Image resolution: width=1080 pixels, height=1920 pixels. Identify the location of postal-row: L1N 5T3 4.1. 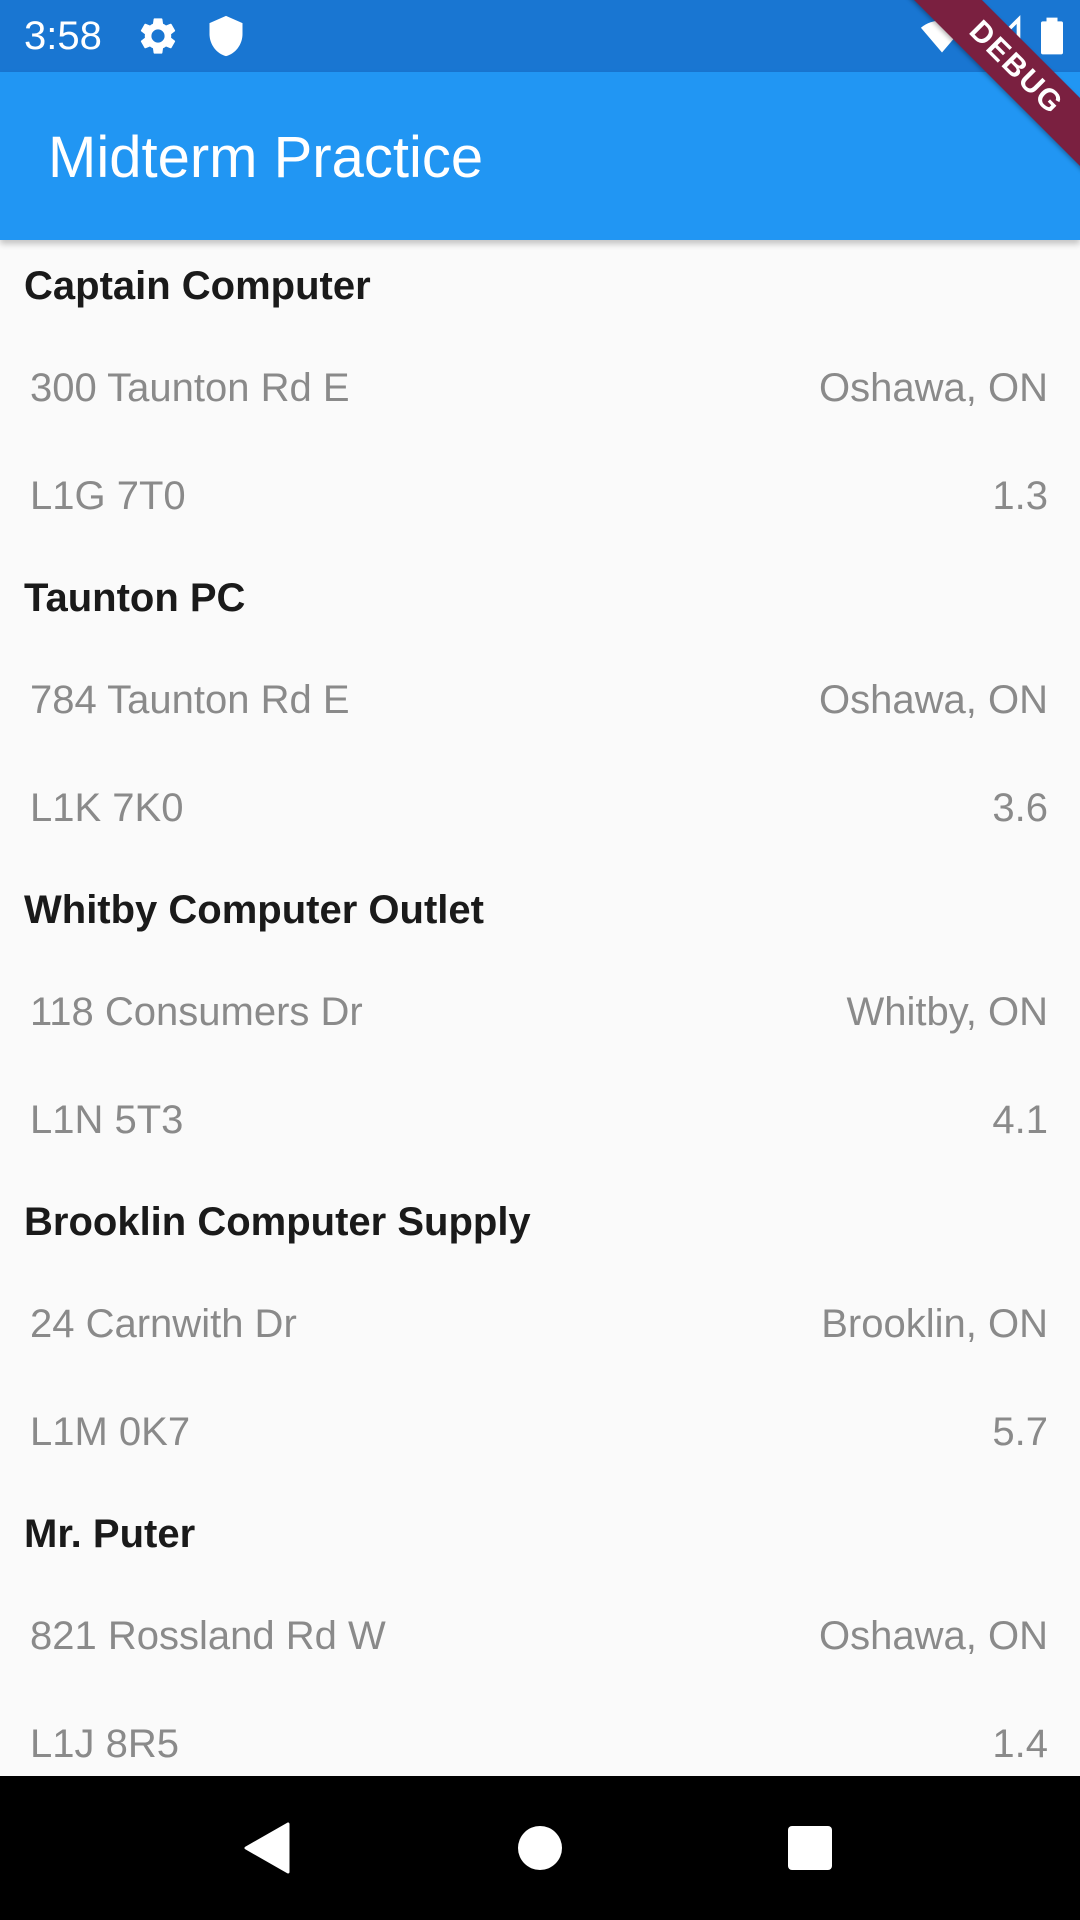
(539, 1120).